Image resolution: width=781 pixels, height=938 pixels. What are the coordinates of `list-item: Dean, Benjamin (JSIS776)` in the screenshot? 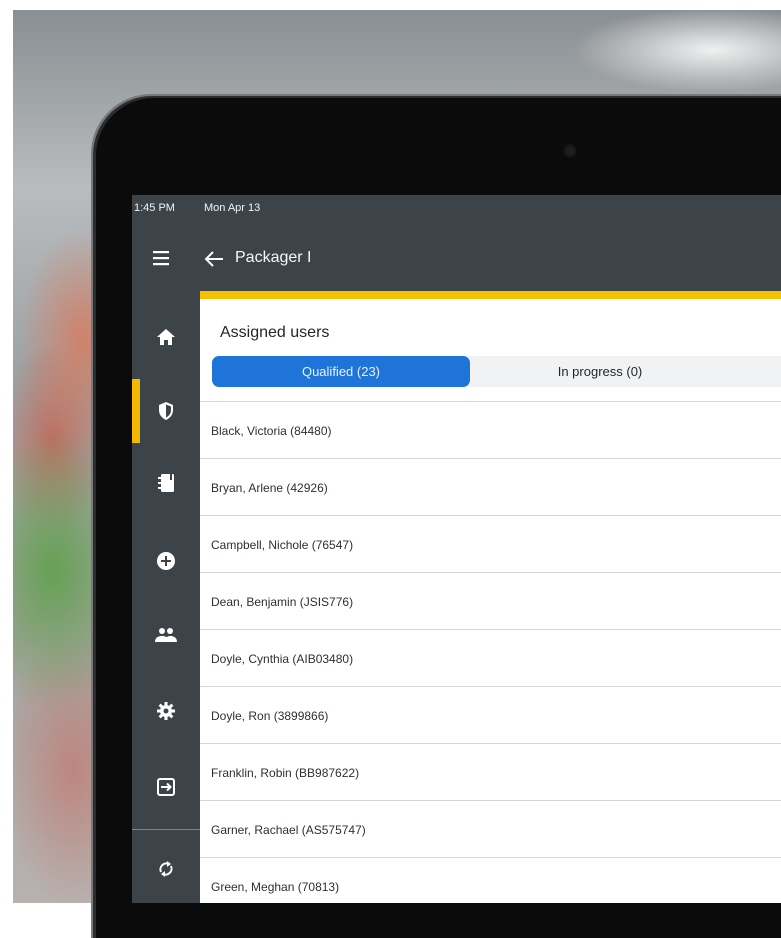 It's located at (490, 600).